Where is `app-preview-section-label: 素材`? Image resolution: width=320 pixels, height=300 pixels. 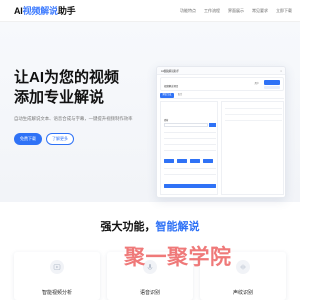 app-preview-section-label: 素材 is located at coordinates (166, 121).